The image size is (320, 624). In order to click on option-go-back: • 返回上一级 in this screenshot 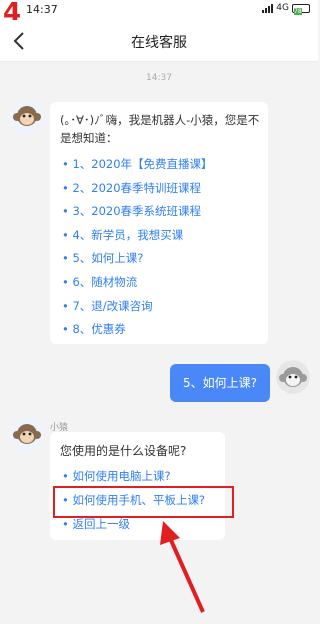, I will do `click(96, 524)`.